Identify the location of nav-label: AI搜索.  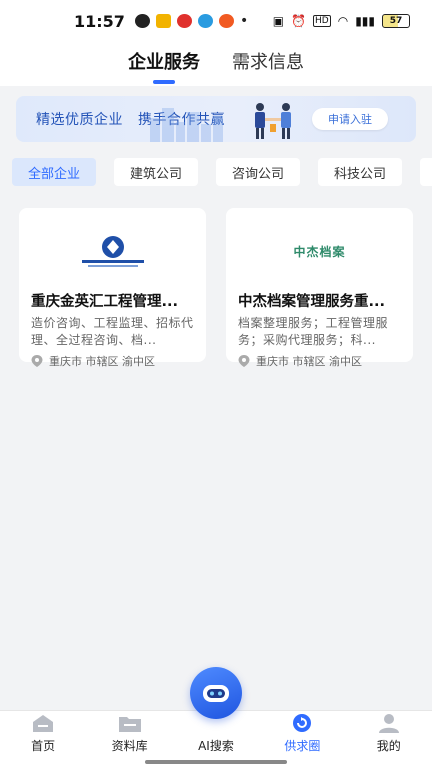
(216, 746).